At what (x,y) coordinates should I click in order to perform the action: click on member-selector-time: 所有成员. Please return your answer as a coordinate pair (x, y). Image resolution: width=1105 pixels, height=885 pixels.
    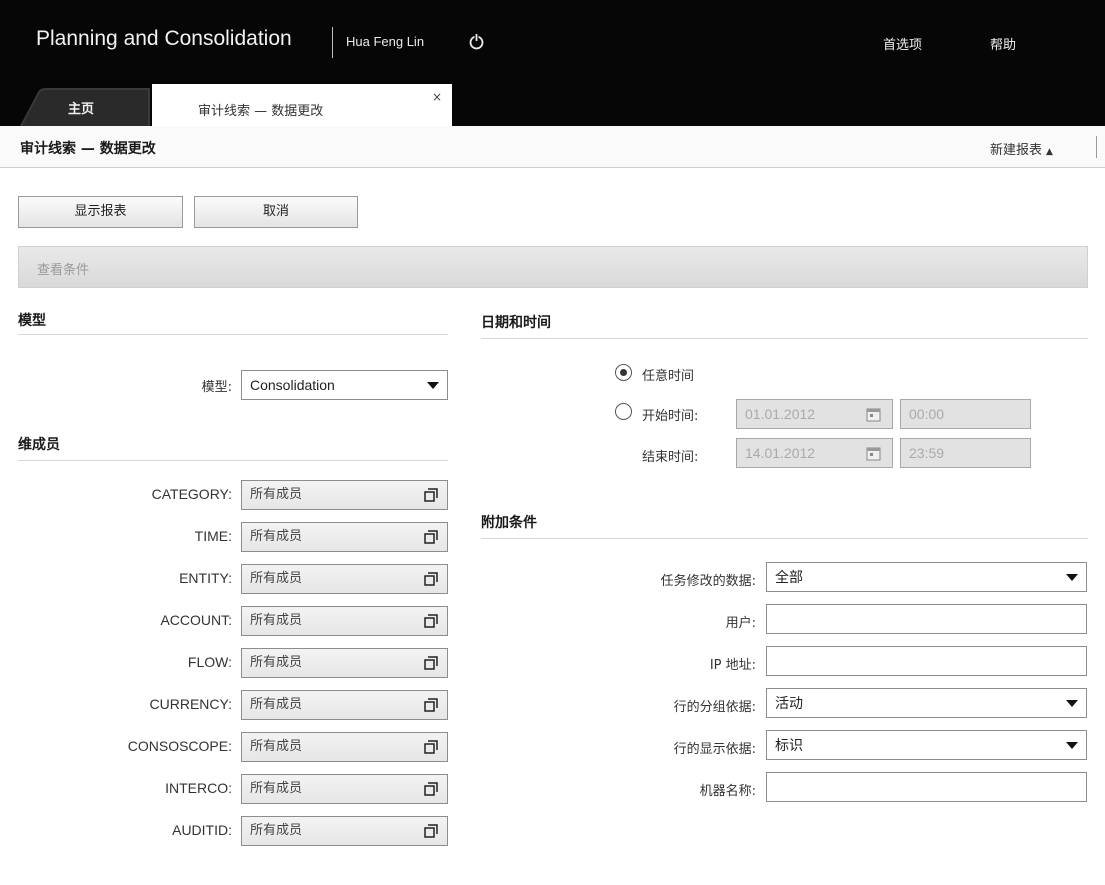
    Looking at the image, I should click on (344, 537).